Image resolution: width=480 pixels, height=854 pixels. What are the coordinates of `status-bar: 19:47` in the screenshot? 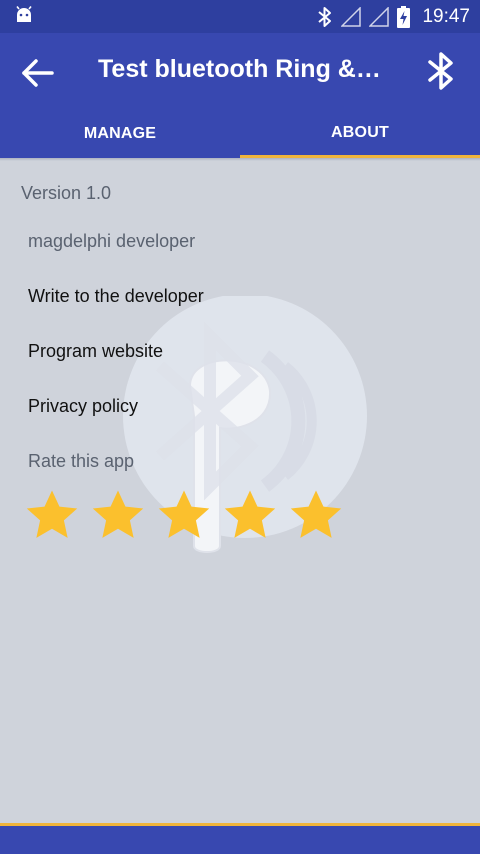 It's located at (240, 16).